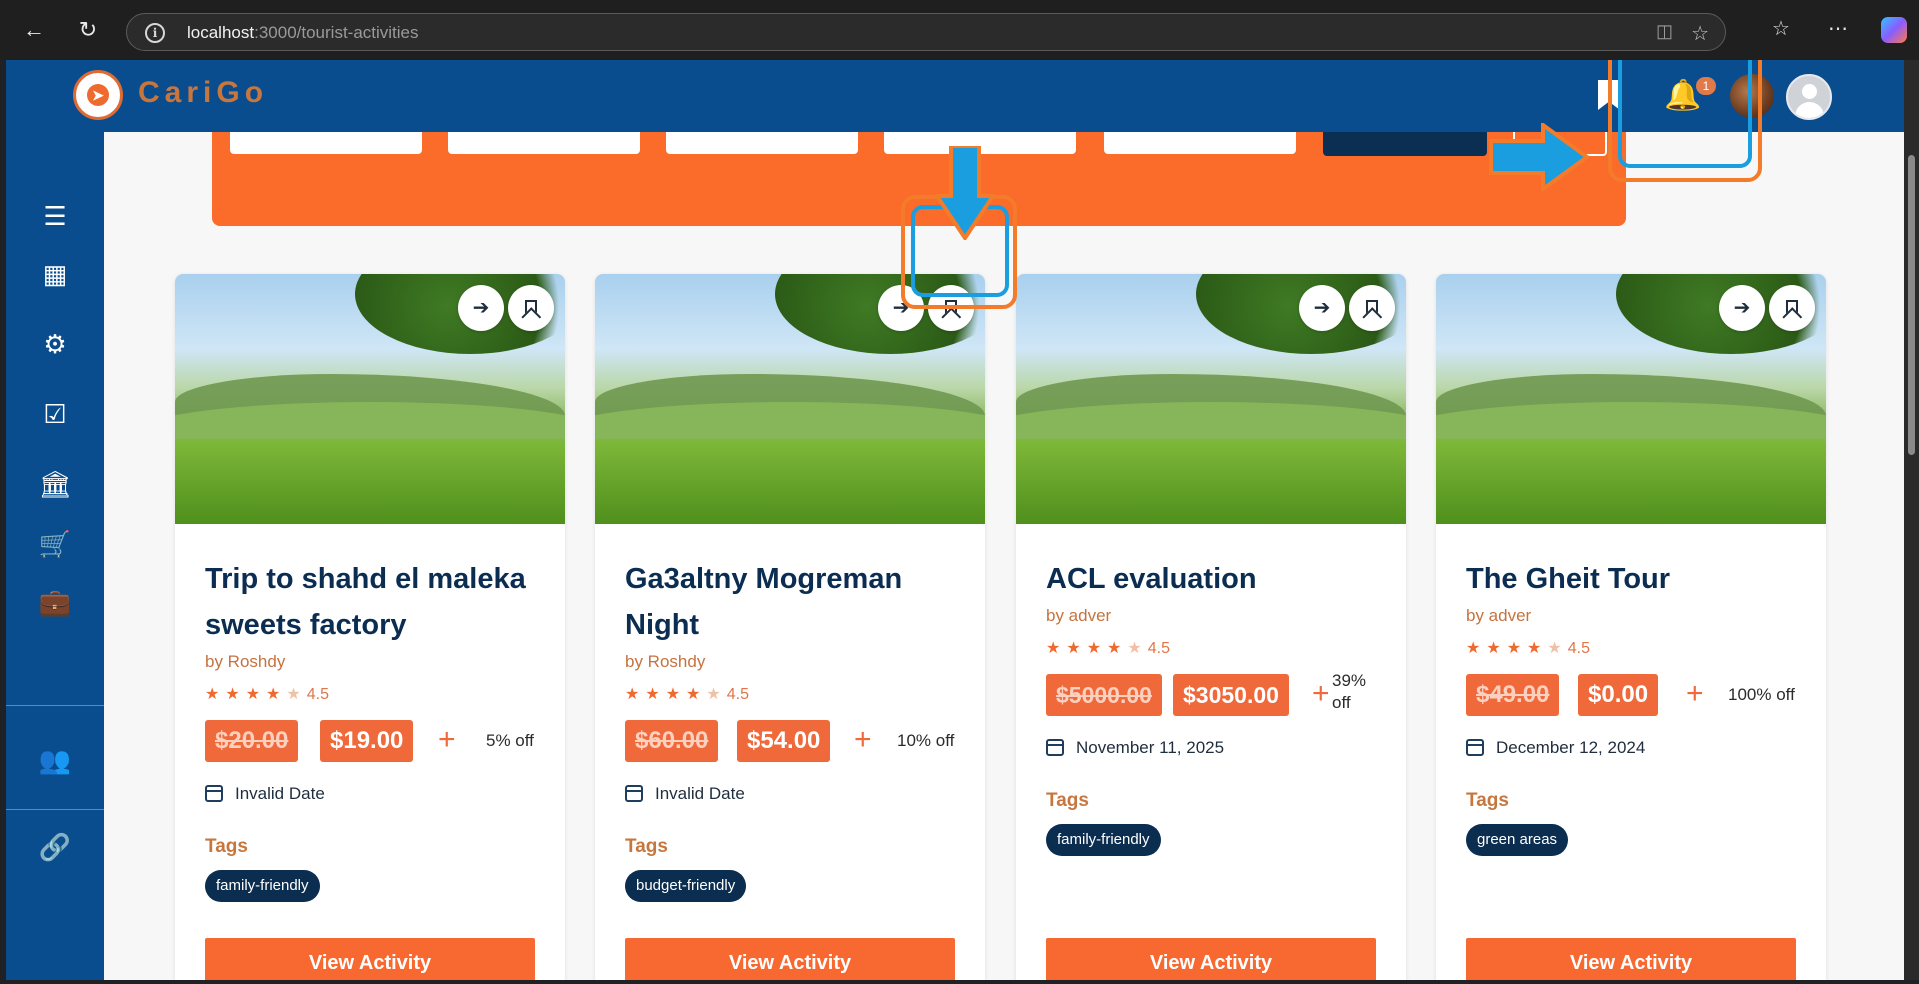 This screenshot has width=1919, height=984. Describe the element at coordinates (1761, 694) in the screenshot. I see `discount-label: 100% off` at that location.